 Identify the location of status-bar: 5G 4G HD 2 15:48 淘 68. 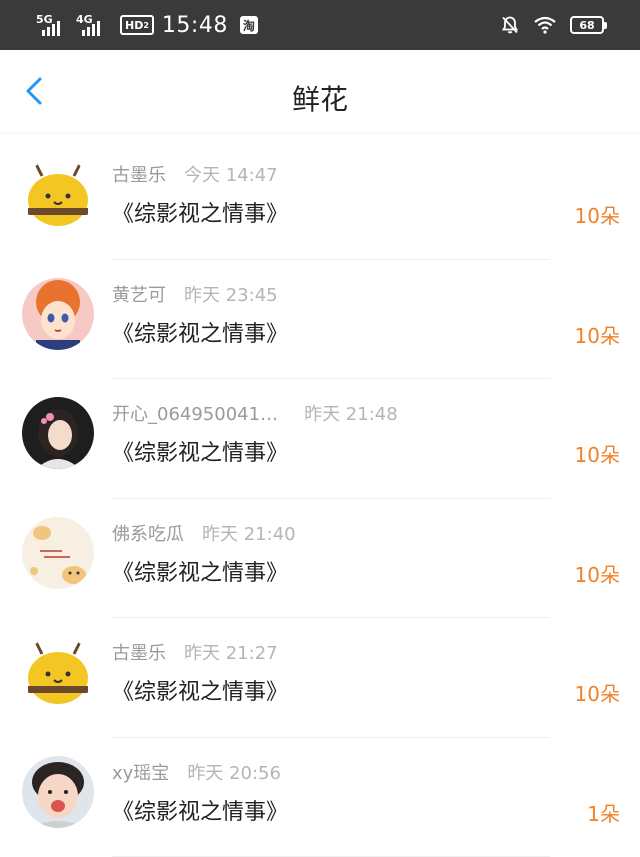
(320, 25).